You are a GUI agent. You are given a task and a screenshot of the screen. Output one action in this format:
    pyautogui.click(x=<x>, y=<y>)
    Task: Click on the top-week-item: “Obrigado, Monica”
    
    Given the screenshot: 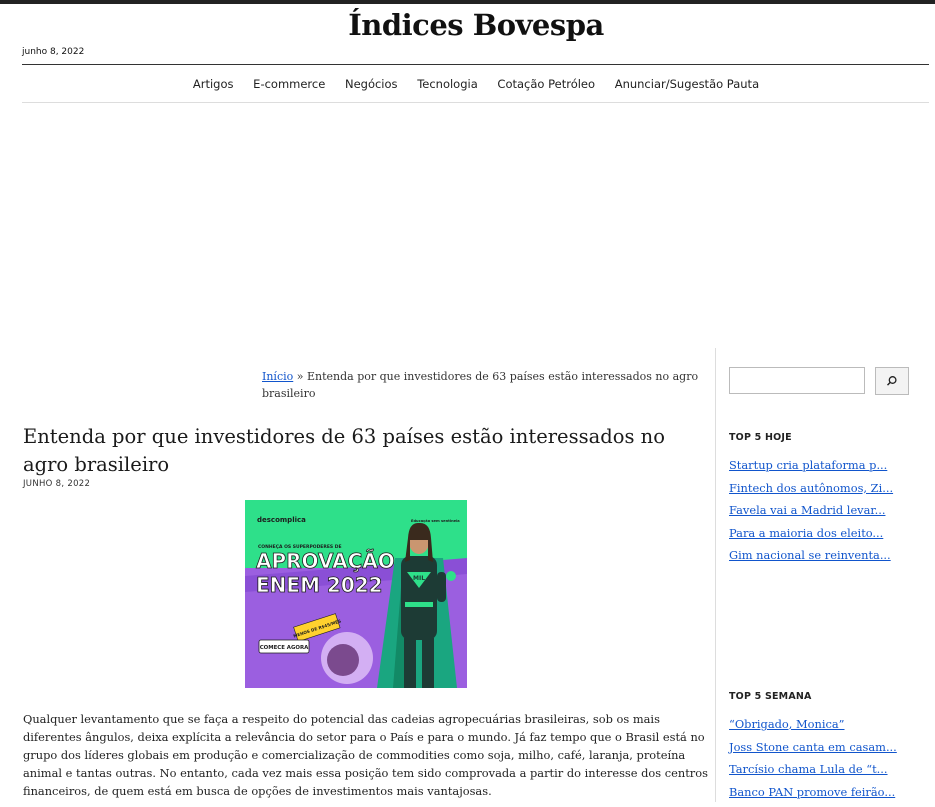 What is the action you would take?
    pyautogui.click(x=813, y=728)
    